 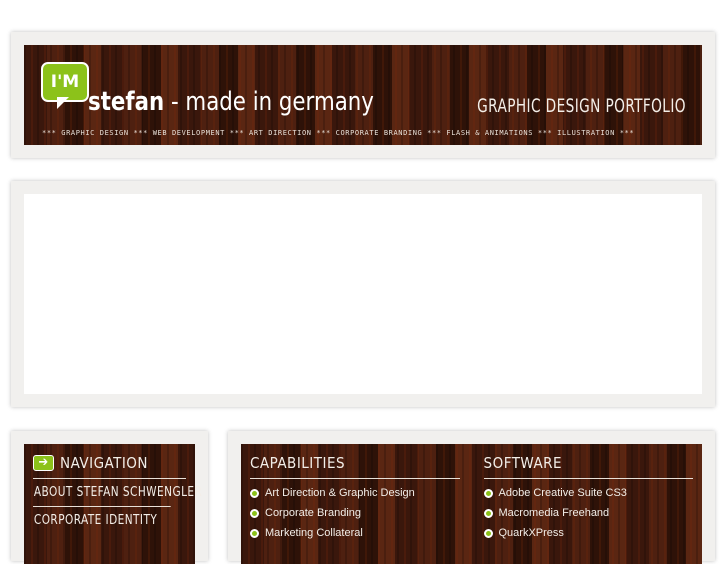 I want to click on nav-item-about: ABOUT STEFAN SCHWENGLER, so click(x=117, y=493).